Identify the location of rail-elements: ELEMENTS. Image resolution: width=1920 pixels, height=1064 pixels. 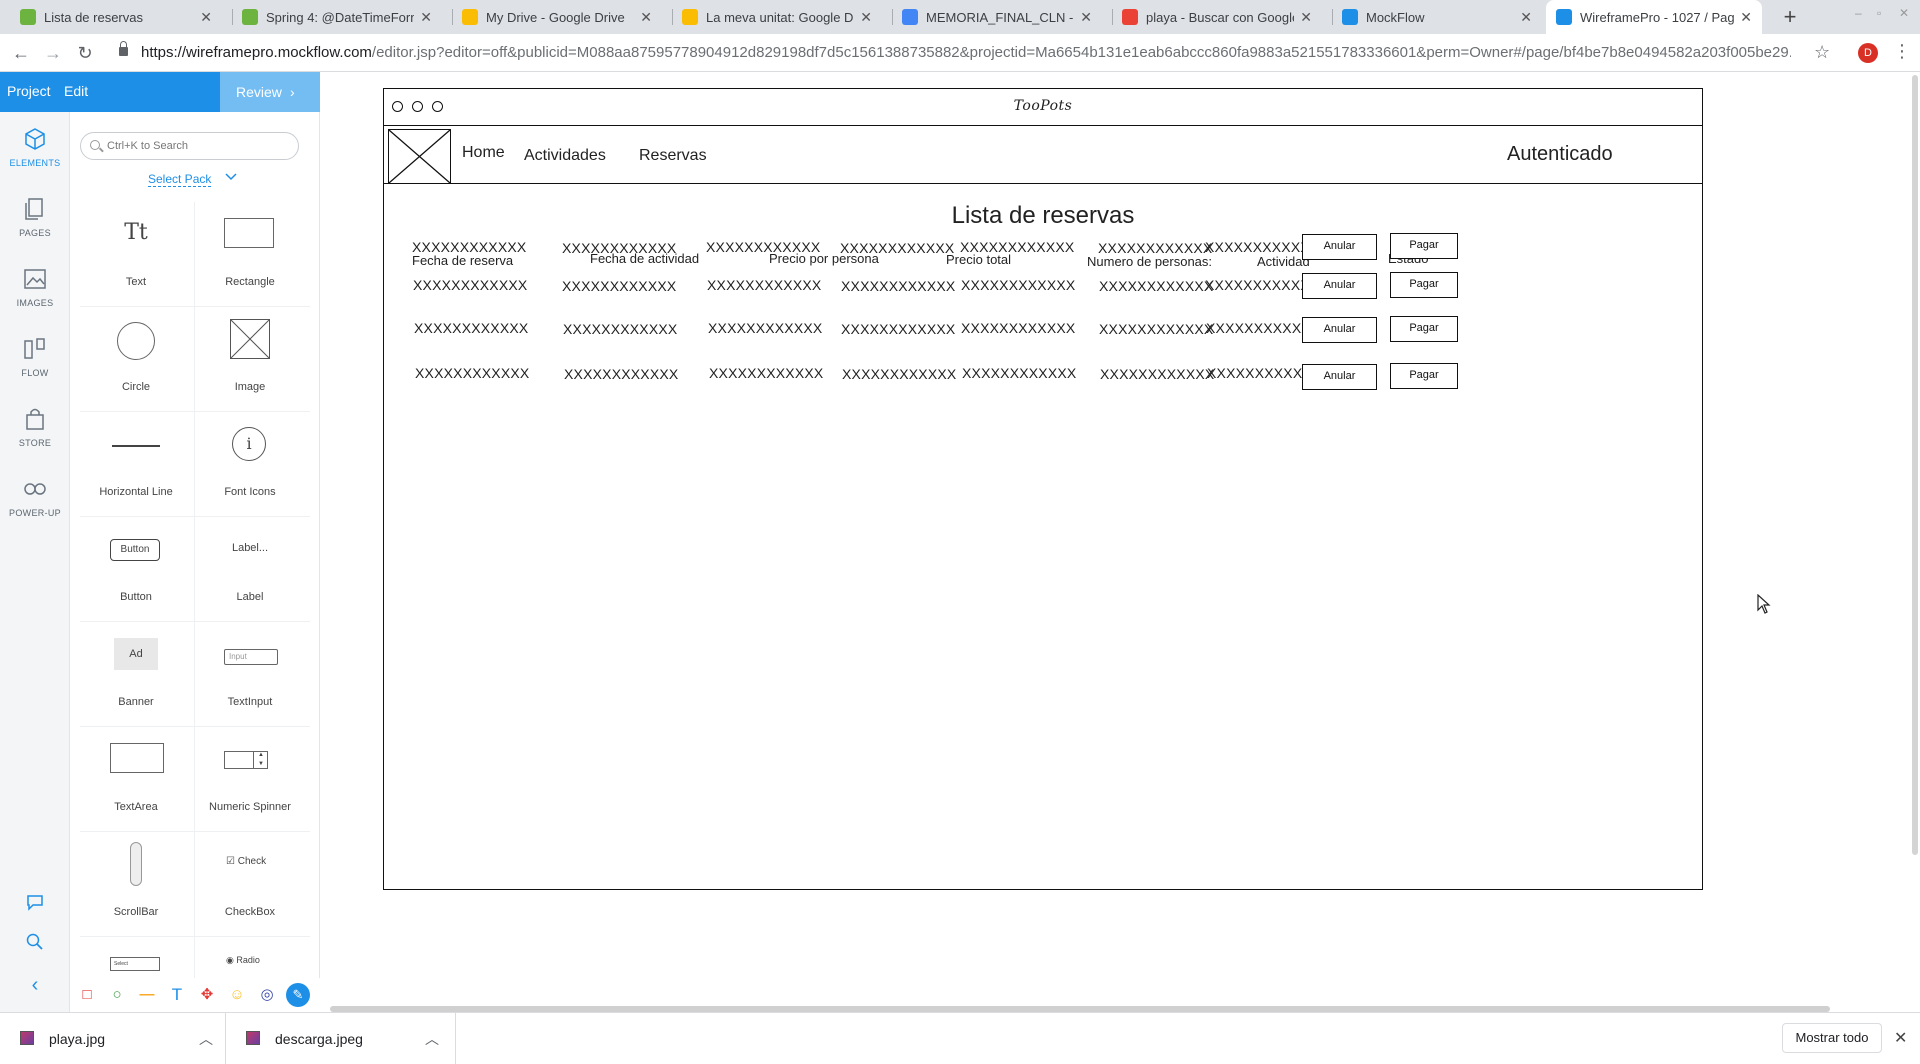
(35, 147).